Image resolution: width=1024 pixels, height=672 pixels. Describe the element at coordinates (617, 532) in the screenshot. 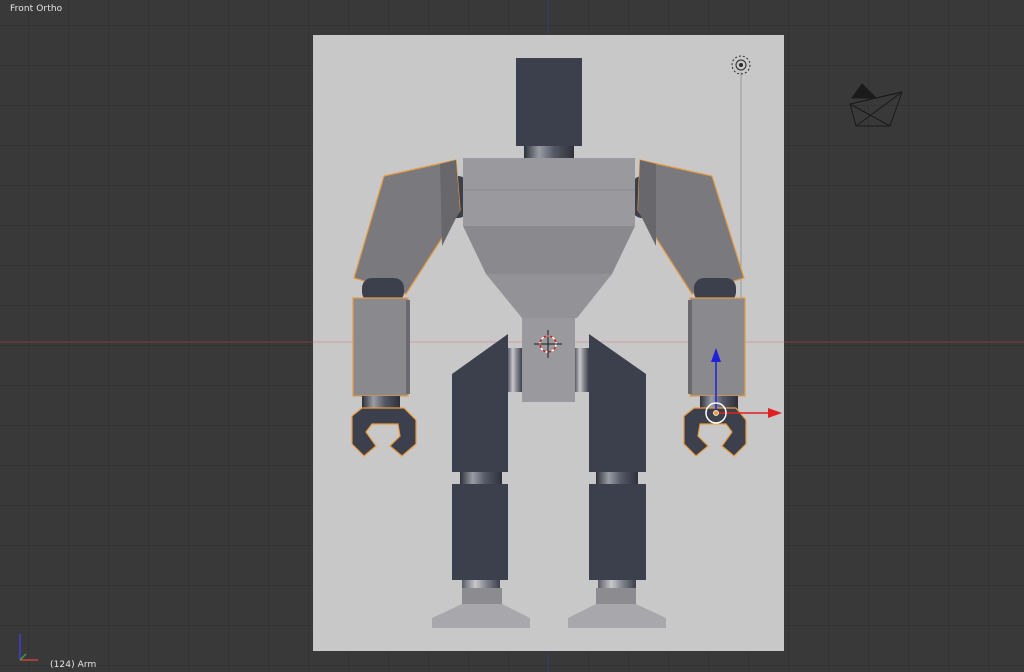

I see `robot-right-shin` at that location.